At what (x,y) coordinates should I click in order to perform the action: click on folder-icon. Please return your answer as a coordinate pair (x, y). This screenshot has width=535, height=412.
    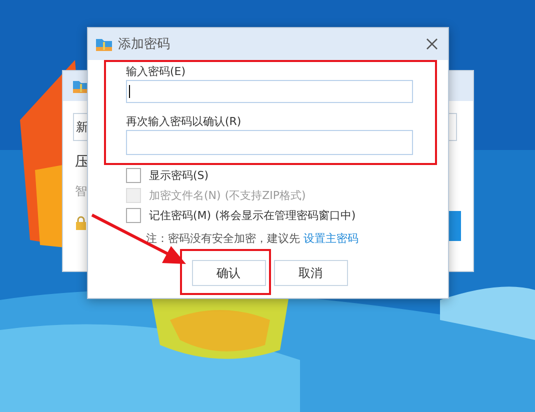
    Looking at the image, I should click on (104, 44).